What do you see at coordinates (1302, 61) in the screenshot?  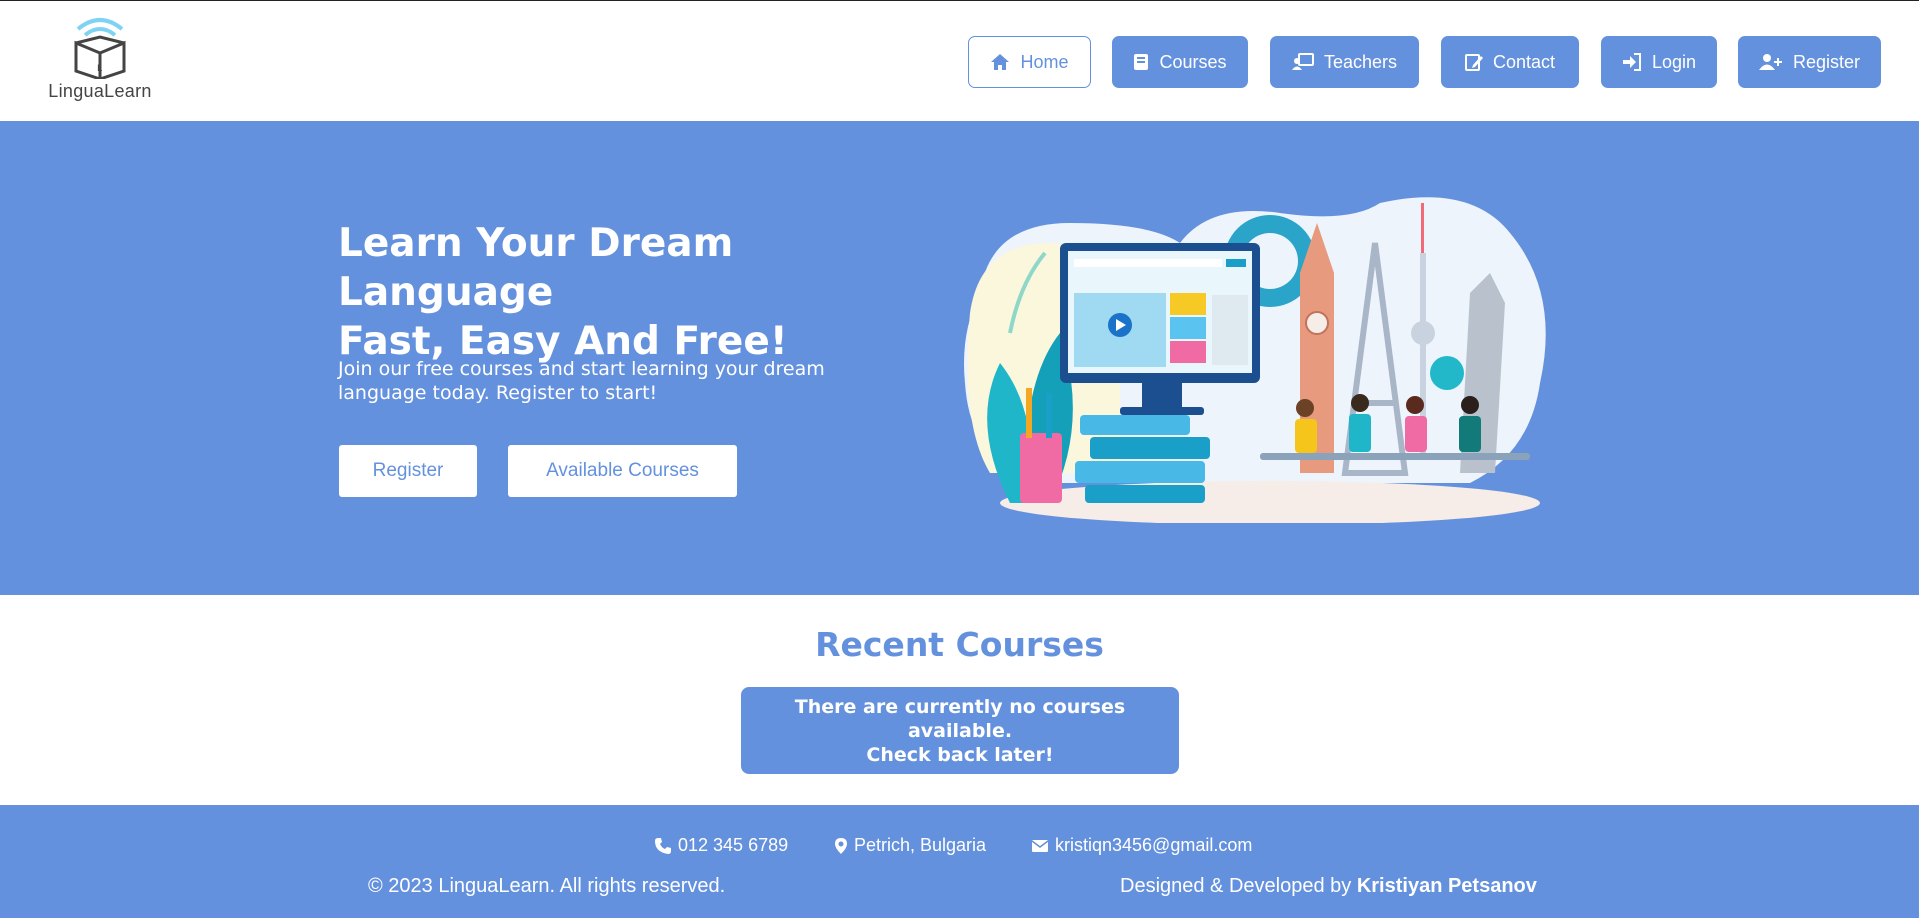 I see `teacher-icon` at bounding box center [1302, 61].